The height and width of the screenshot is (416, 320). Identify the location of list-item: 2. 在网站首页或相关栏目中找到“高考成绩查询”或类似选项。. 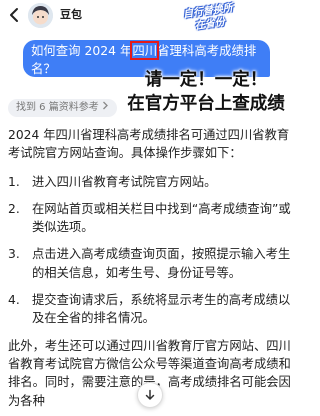
(151, 218).